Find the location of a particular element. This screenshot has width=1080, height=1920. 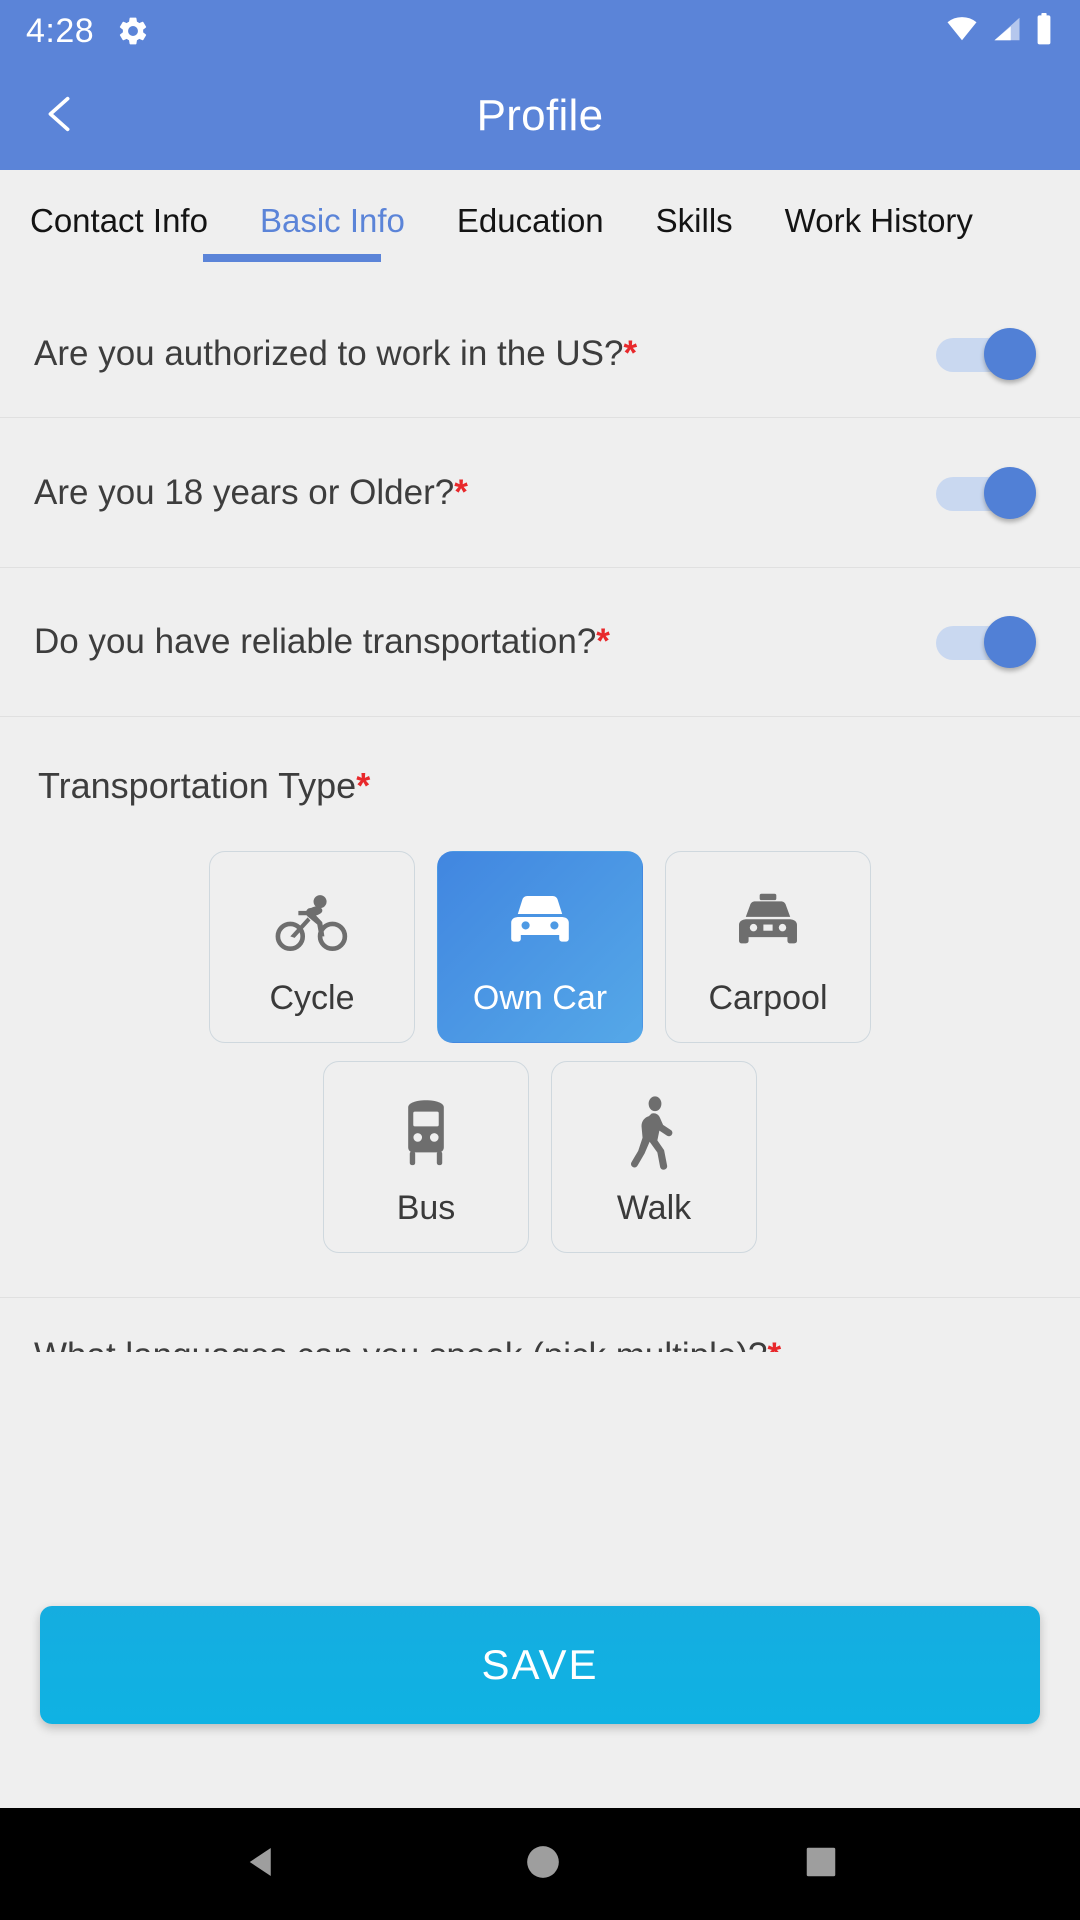

question-text: Do you have reliable transportation? is located at coordinates (315, 642).